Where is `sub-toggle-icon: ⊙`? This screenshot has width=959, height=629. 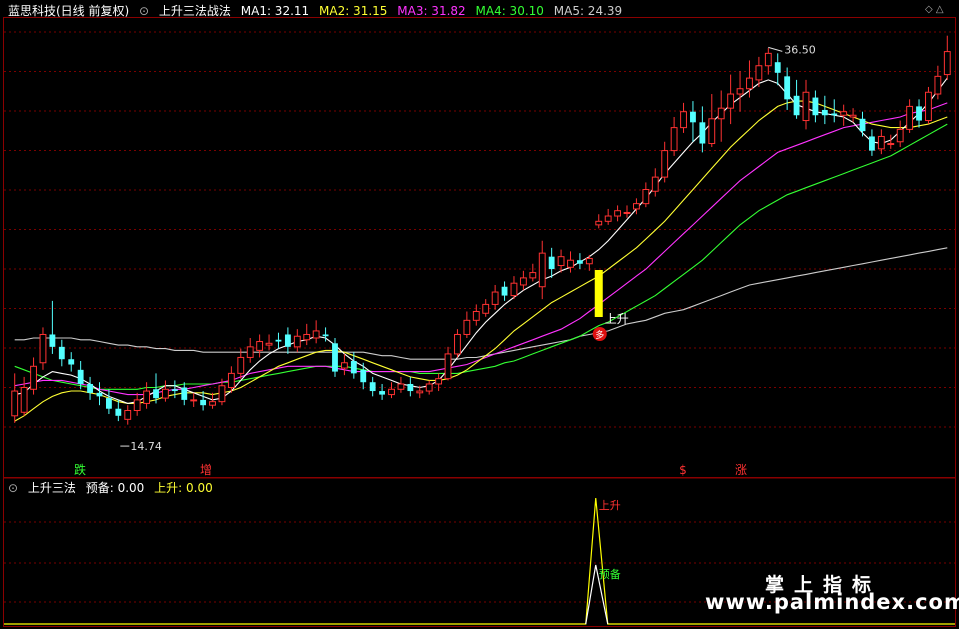
sub-toggle-icon: ⊙ is located at coordinates (13, 488).